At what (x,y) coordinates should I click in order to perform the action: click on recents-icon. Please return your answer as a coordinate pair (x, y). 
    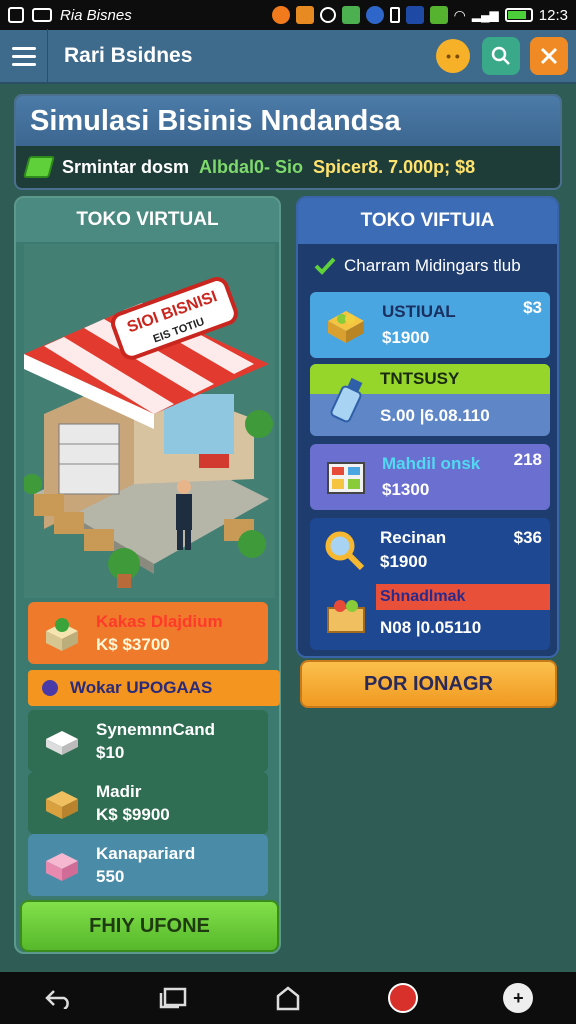
    Looking at the image, I should click on (173, 998).